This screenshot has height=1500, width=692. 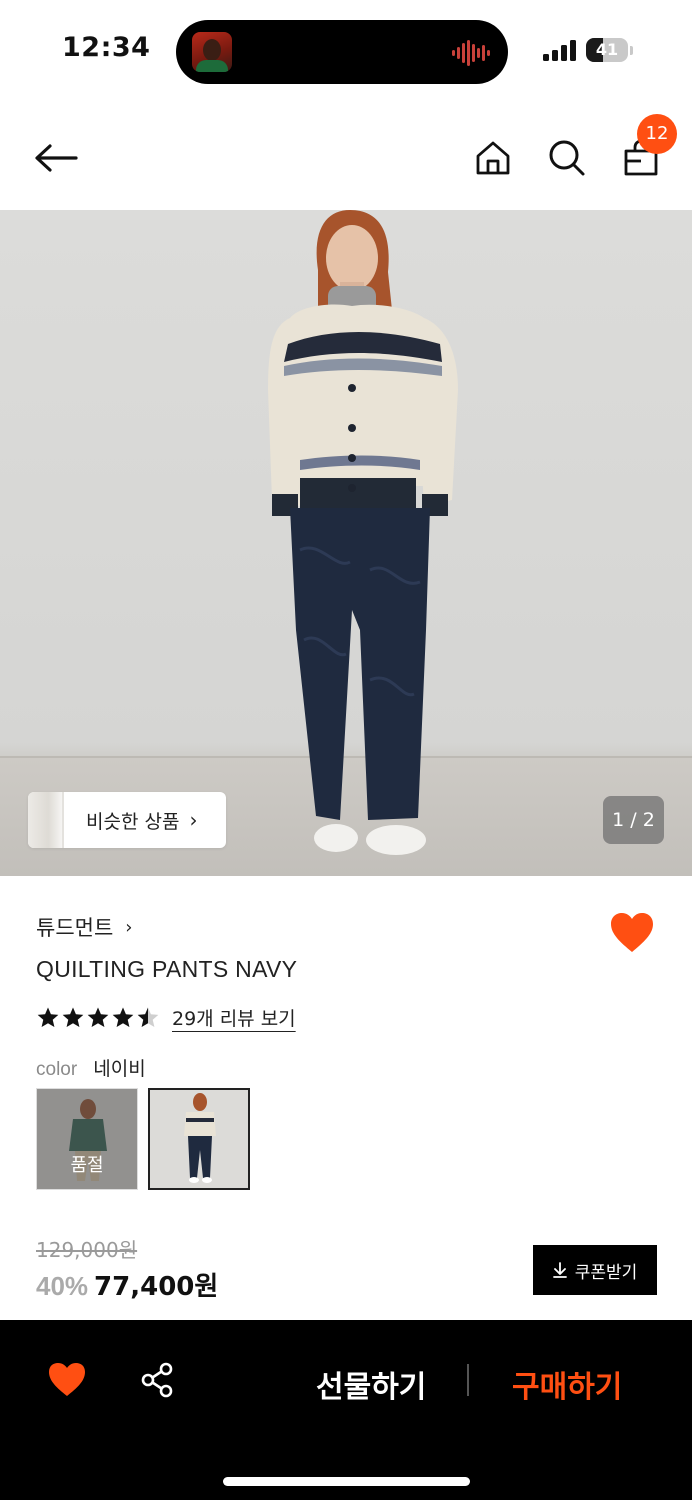 What do you see at coordinates (167, 969) in the screenshot?
I see `product-name: QUILTING PANTS NAVY` at bounding box center [167, 969].